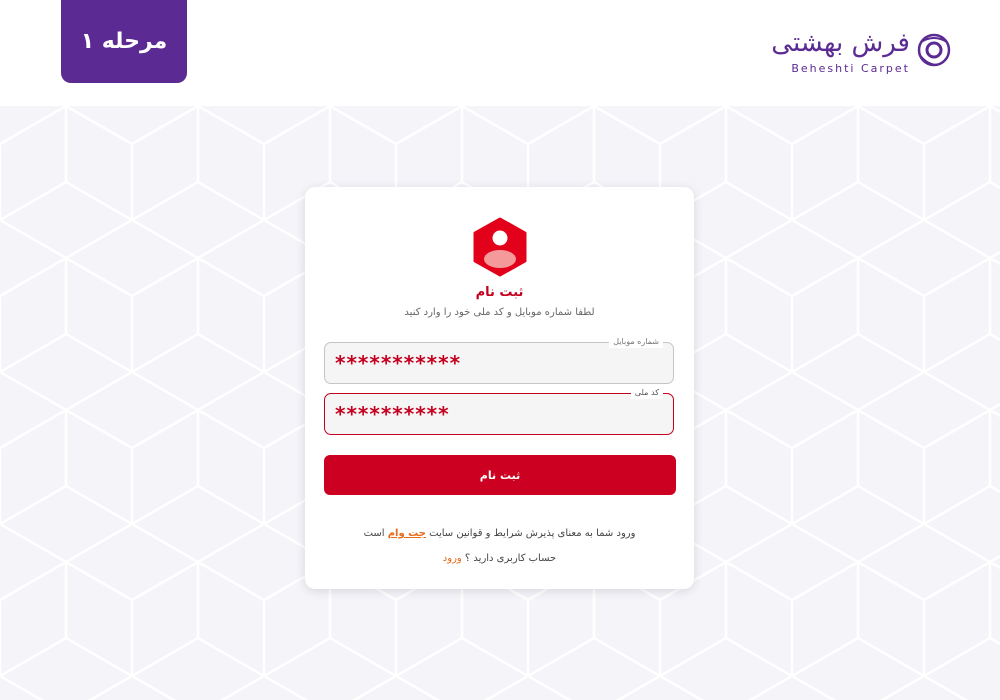 The height and width of the screenshot is (700, 1000). Describe the element at coordinates (452, 558) in the screenshot. I see `login-link: ورود` at that location.